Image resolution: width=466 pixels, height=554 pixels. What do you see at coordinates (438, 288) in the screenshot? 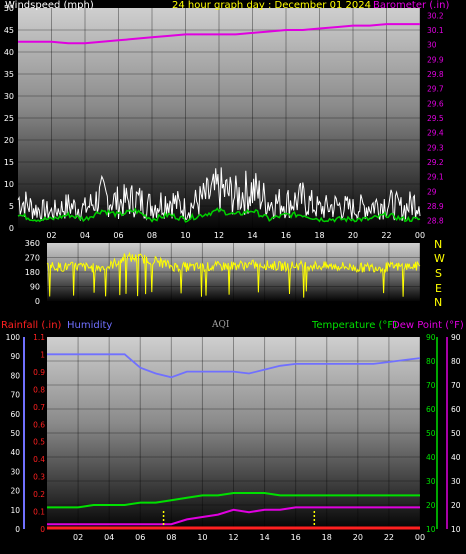
I see `compass-e: E` at bounding box center [438, 288].